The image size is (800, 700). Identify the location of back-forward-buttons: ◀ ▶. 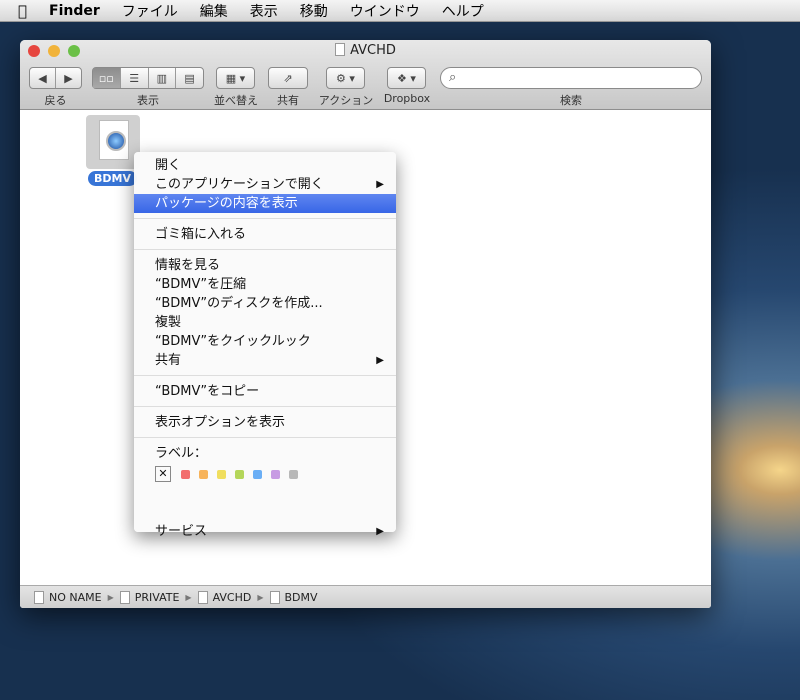
(55, 78).